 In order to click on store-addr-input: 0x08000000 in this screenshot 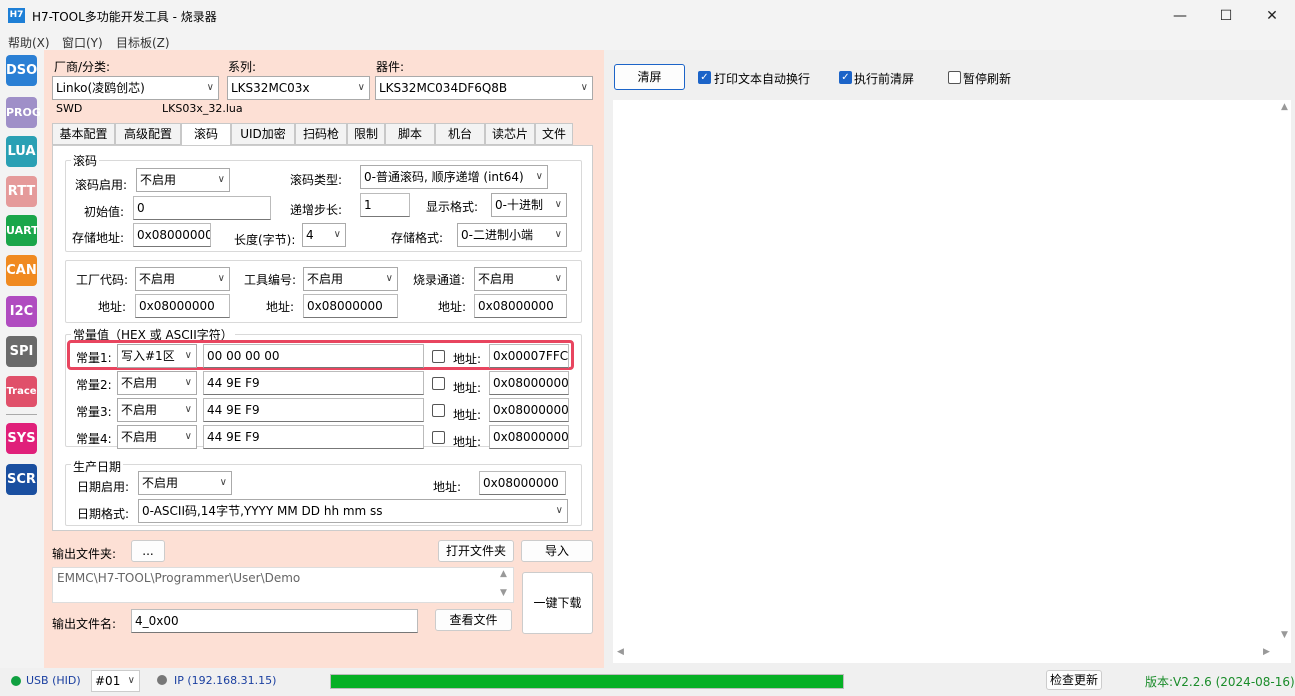, I will do `click(172, 235)`.